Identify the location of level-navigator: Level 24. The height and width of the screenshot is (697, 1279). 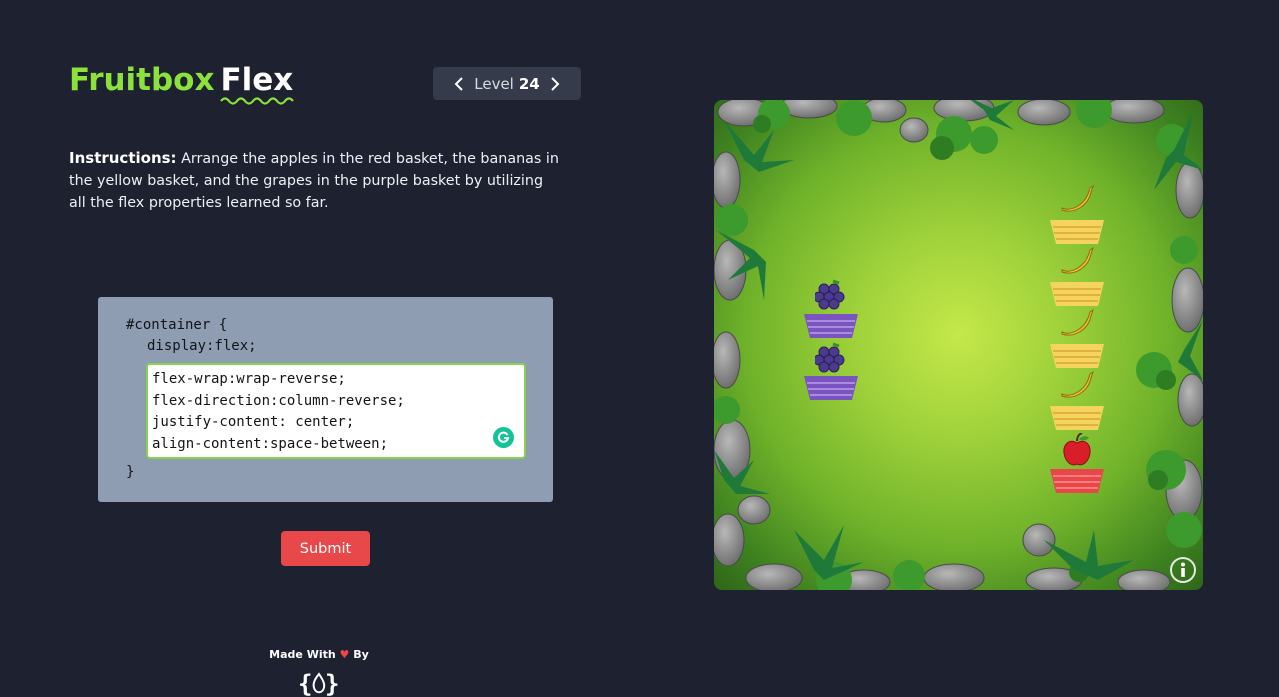
(507, 83).